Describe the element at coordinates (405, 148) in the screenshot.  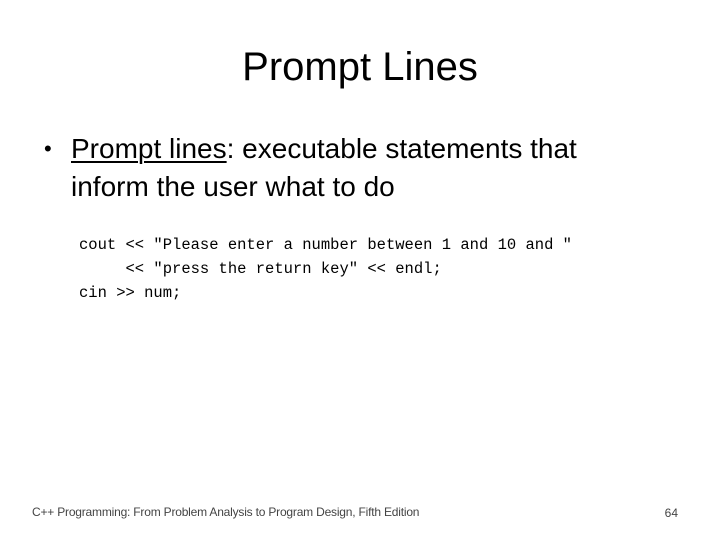
I see `bullet-definition-line1: executable statements that` at that location.